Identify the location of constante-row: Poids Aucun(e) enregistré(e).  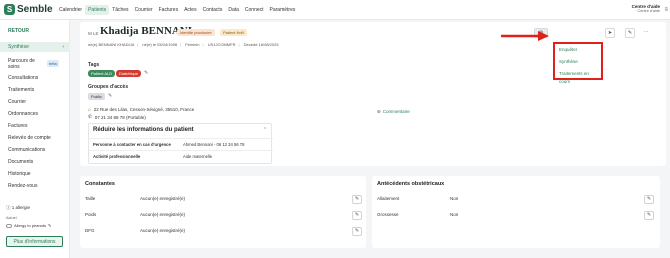
(135, 214).